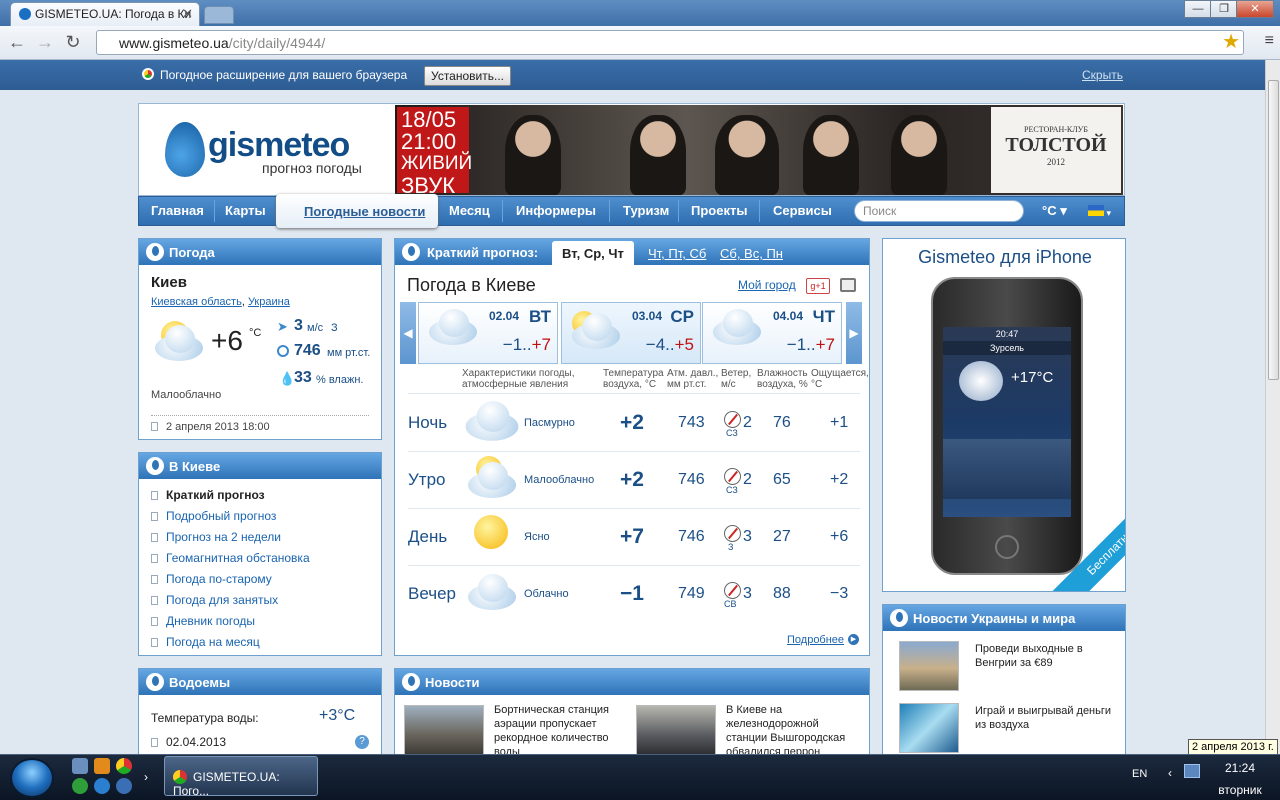 The width and height of the screenshot is (1280, 800). Describe the element at coordinates (1139, 774) in the screenshot. I see `language-indicator: EN` at that location.